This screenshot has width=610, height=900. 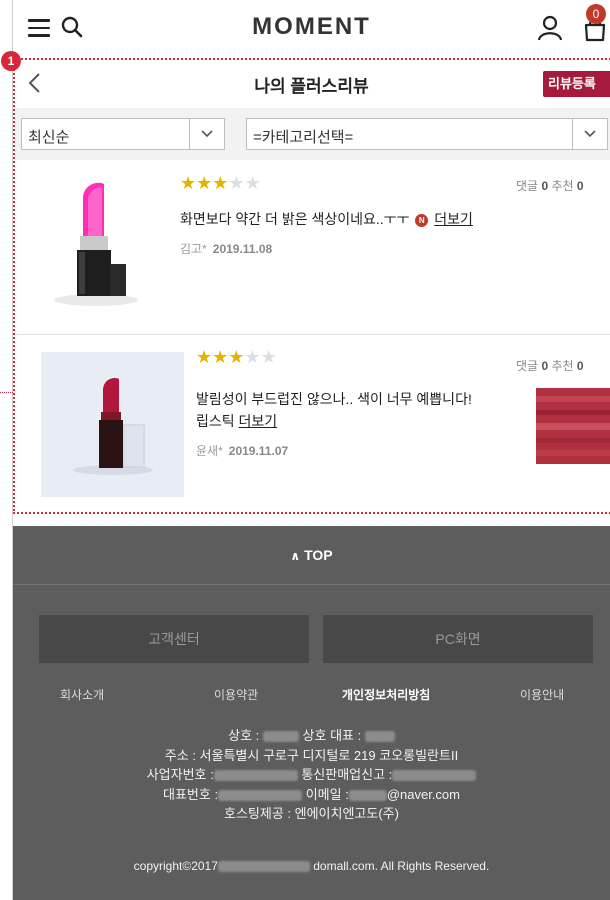 I want to click on site-logo: MOMENT, so click(x=311, y=27).